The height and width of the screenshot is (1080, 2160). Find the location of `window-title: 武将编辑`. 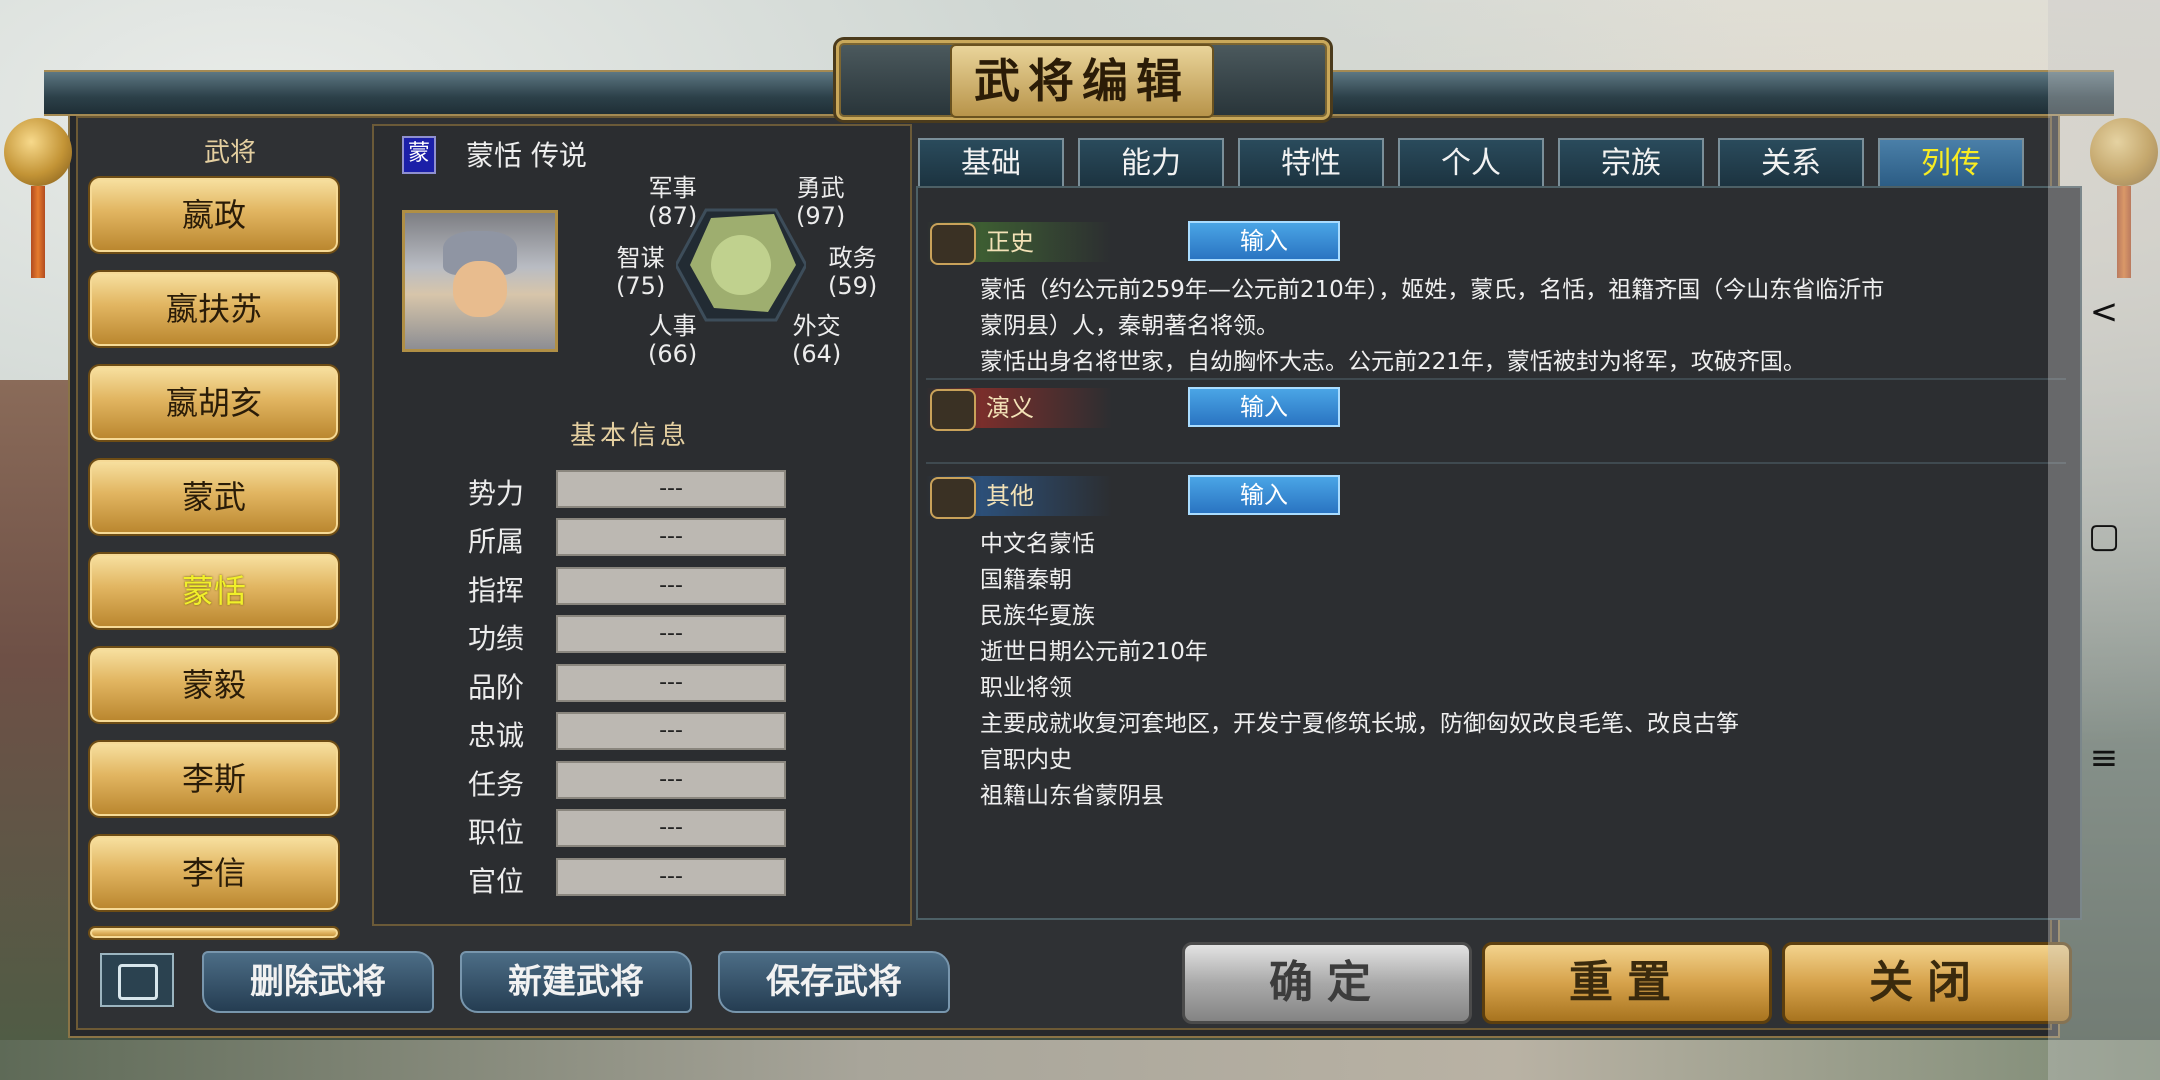

window-title: 武将编辑 is located at coordinates (1082, 81).